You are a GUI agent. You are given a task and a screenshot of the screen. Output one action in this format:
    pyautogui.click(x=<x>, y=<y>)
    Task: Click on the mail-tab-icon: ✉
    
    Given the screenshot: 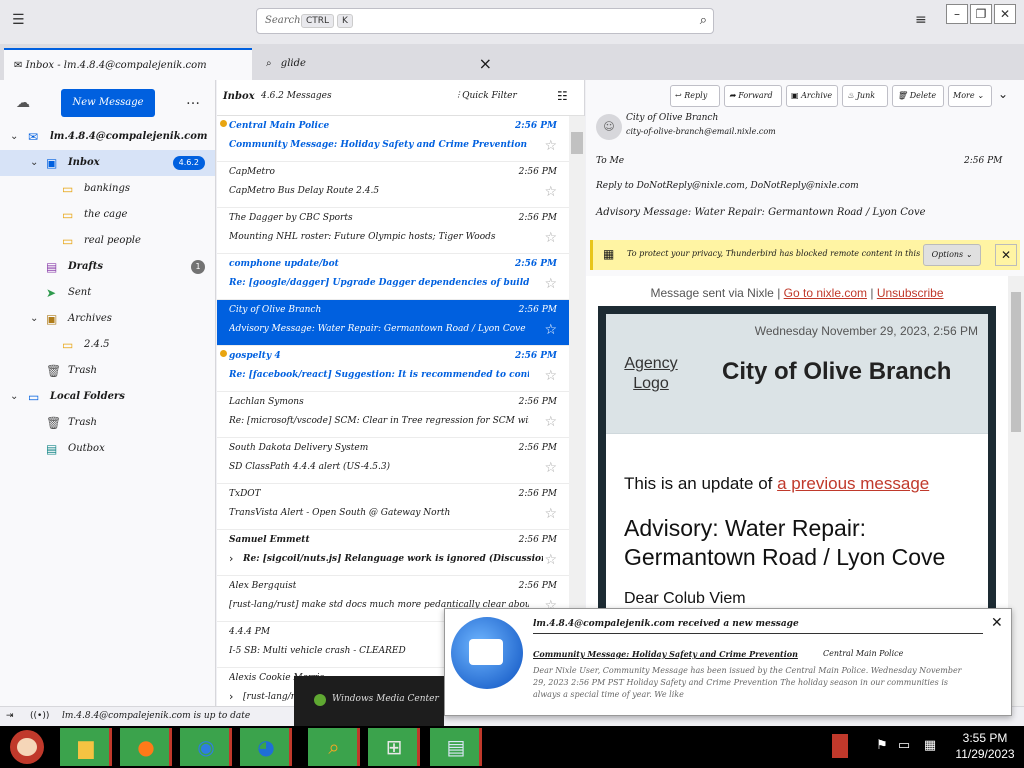 What is the action you would take?
    pyautogui.click(x=18, y=65)
    